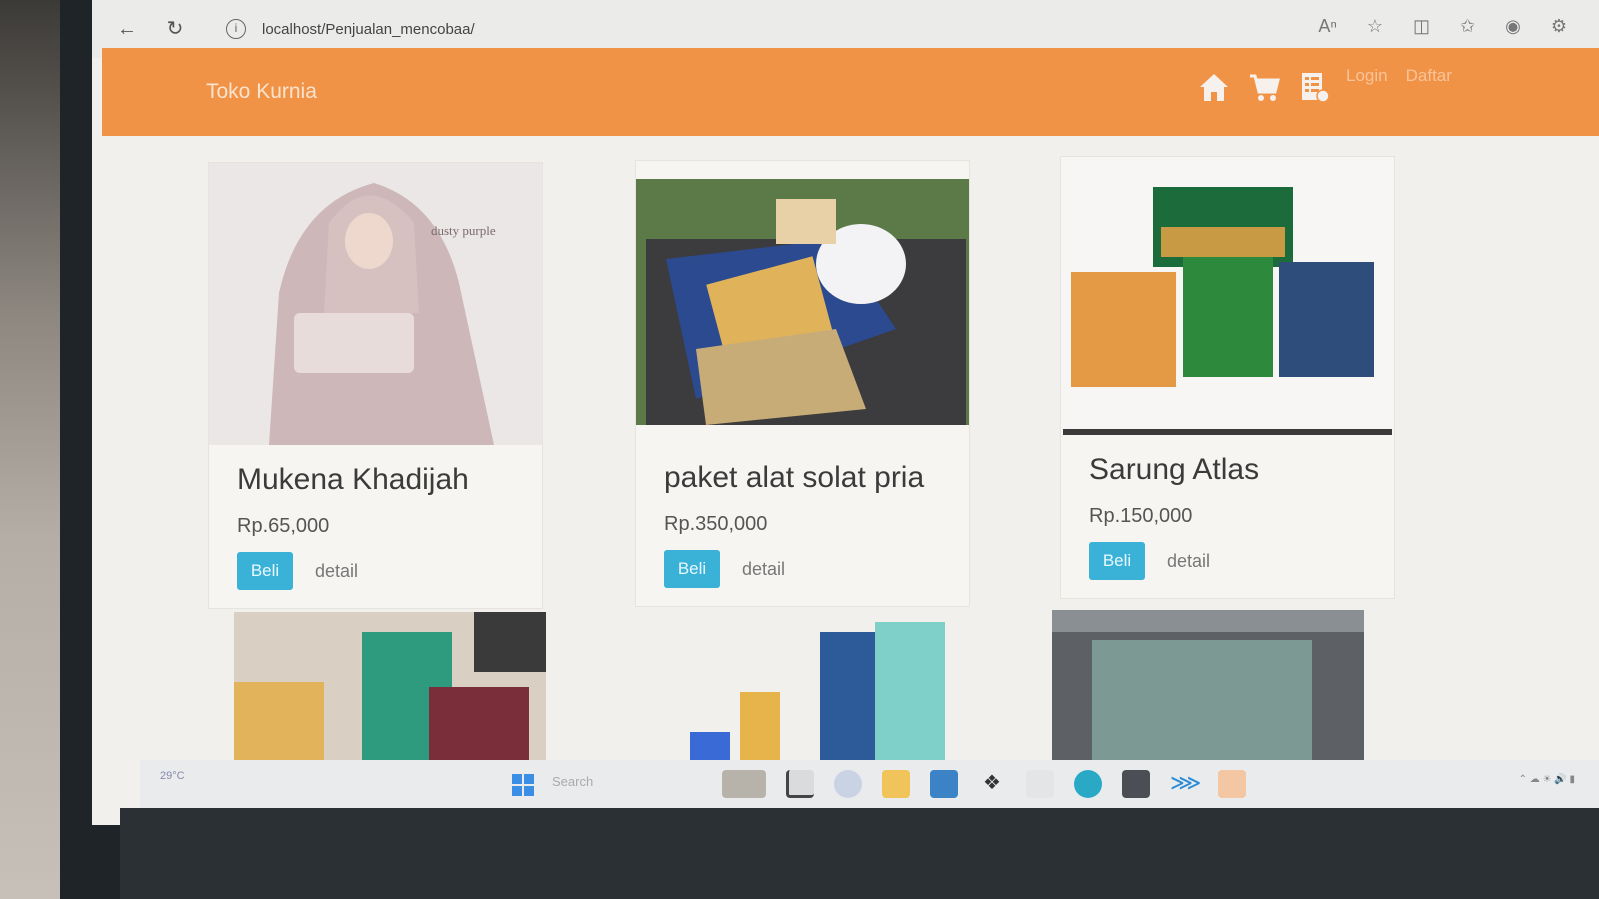 The height and width of the screenshot is (899, 1599). What do you see at coordinates (1314, 87) in the screenshot?
I see `order-list-icon` at bounding box center [1314, 87].